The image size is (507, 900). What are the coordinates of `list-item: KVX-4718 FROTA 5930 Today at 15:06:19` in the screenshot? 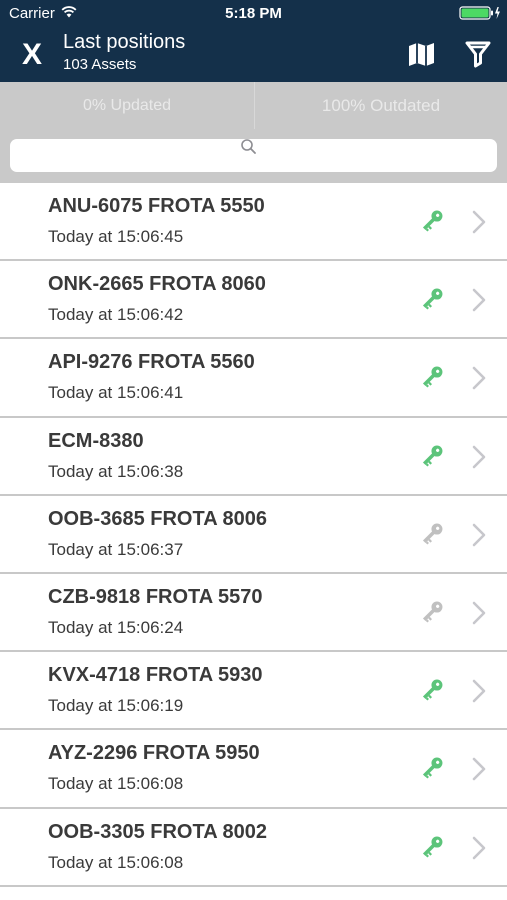 It's located at (253, 691).